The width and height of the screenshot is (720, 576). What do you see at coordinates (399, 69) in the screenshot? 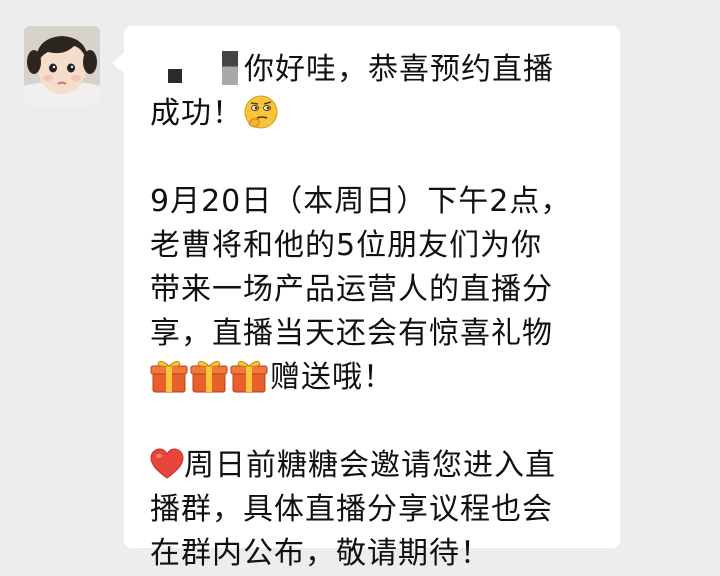
I see `greeting-text: 你好哇，恭喜预约直播` at bounding box center [399, 69].